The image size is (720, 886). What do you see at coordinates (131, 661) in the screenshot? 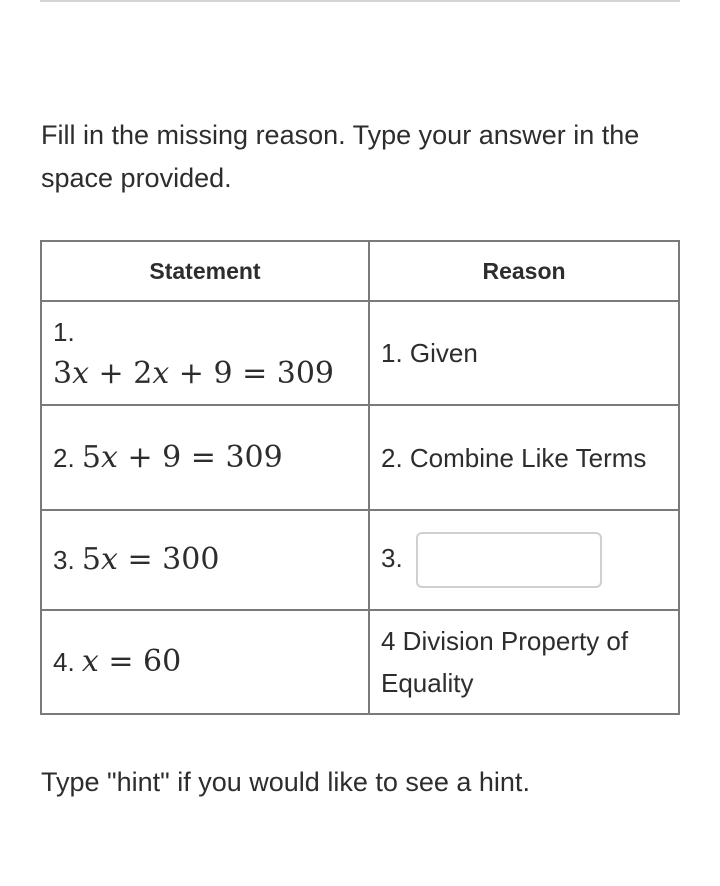
I see `statement-equation: x = 60` at bounding box center [131, 661].